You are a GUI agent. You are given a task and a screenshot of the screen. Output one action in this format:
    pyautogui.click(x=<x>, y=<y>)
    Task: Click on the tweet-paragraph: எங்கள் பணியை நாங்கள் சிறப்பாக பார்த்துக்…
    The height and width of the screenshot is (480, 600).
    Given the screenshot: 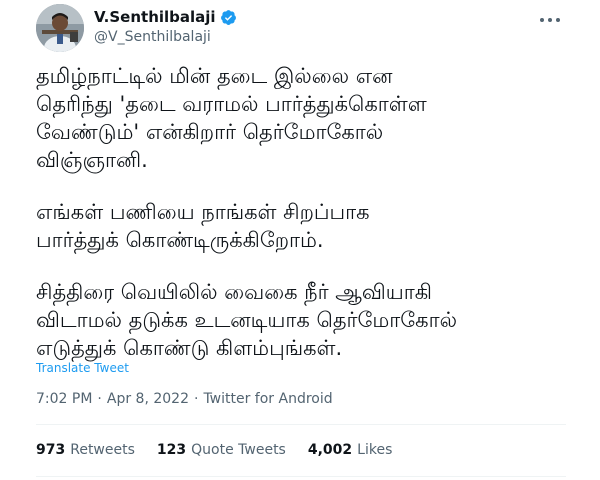 What is the action you would take?
    pyautogui.click(x=203, y=226)
    